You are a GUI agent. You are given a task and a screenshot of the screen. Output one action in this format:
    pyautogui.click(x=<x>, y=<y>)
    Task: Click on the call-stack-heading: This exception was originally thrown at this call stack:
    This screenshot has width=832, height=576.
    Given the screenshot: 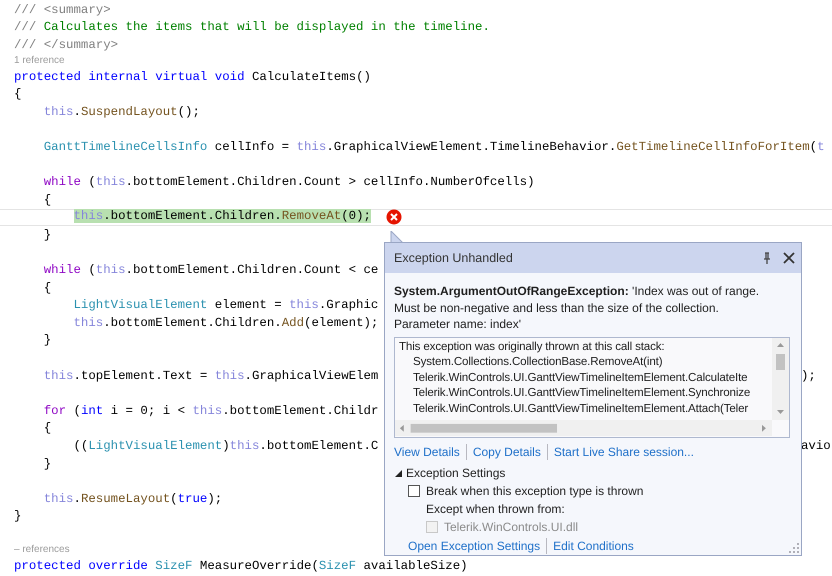 What is the action you would take?
    pyautogui.click(x=532, y=346)
    